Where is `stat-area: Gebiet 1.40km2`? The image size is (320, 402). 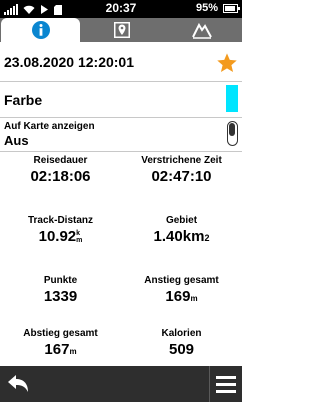
stat-area: Gebiet 1.40km2 is located at coordinates (181, 230).